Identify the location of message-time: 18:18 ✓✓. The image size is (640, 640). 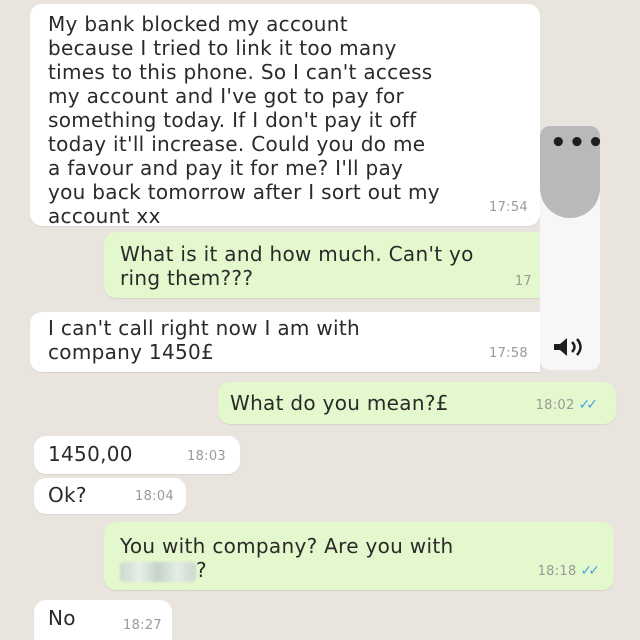
(569, 571).